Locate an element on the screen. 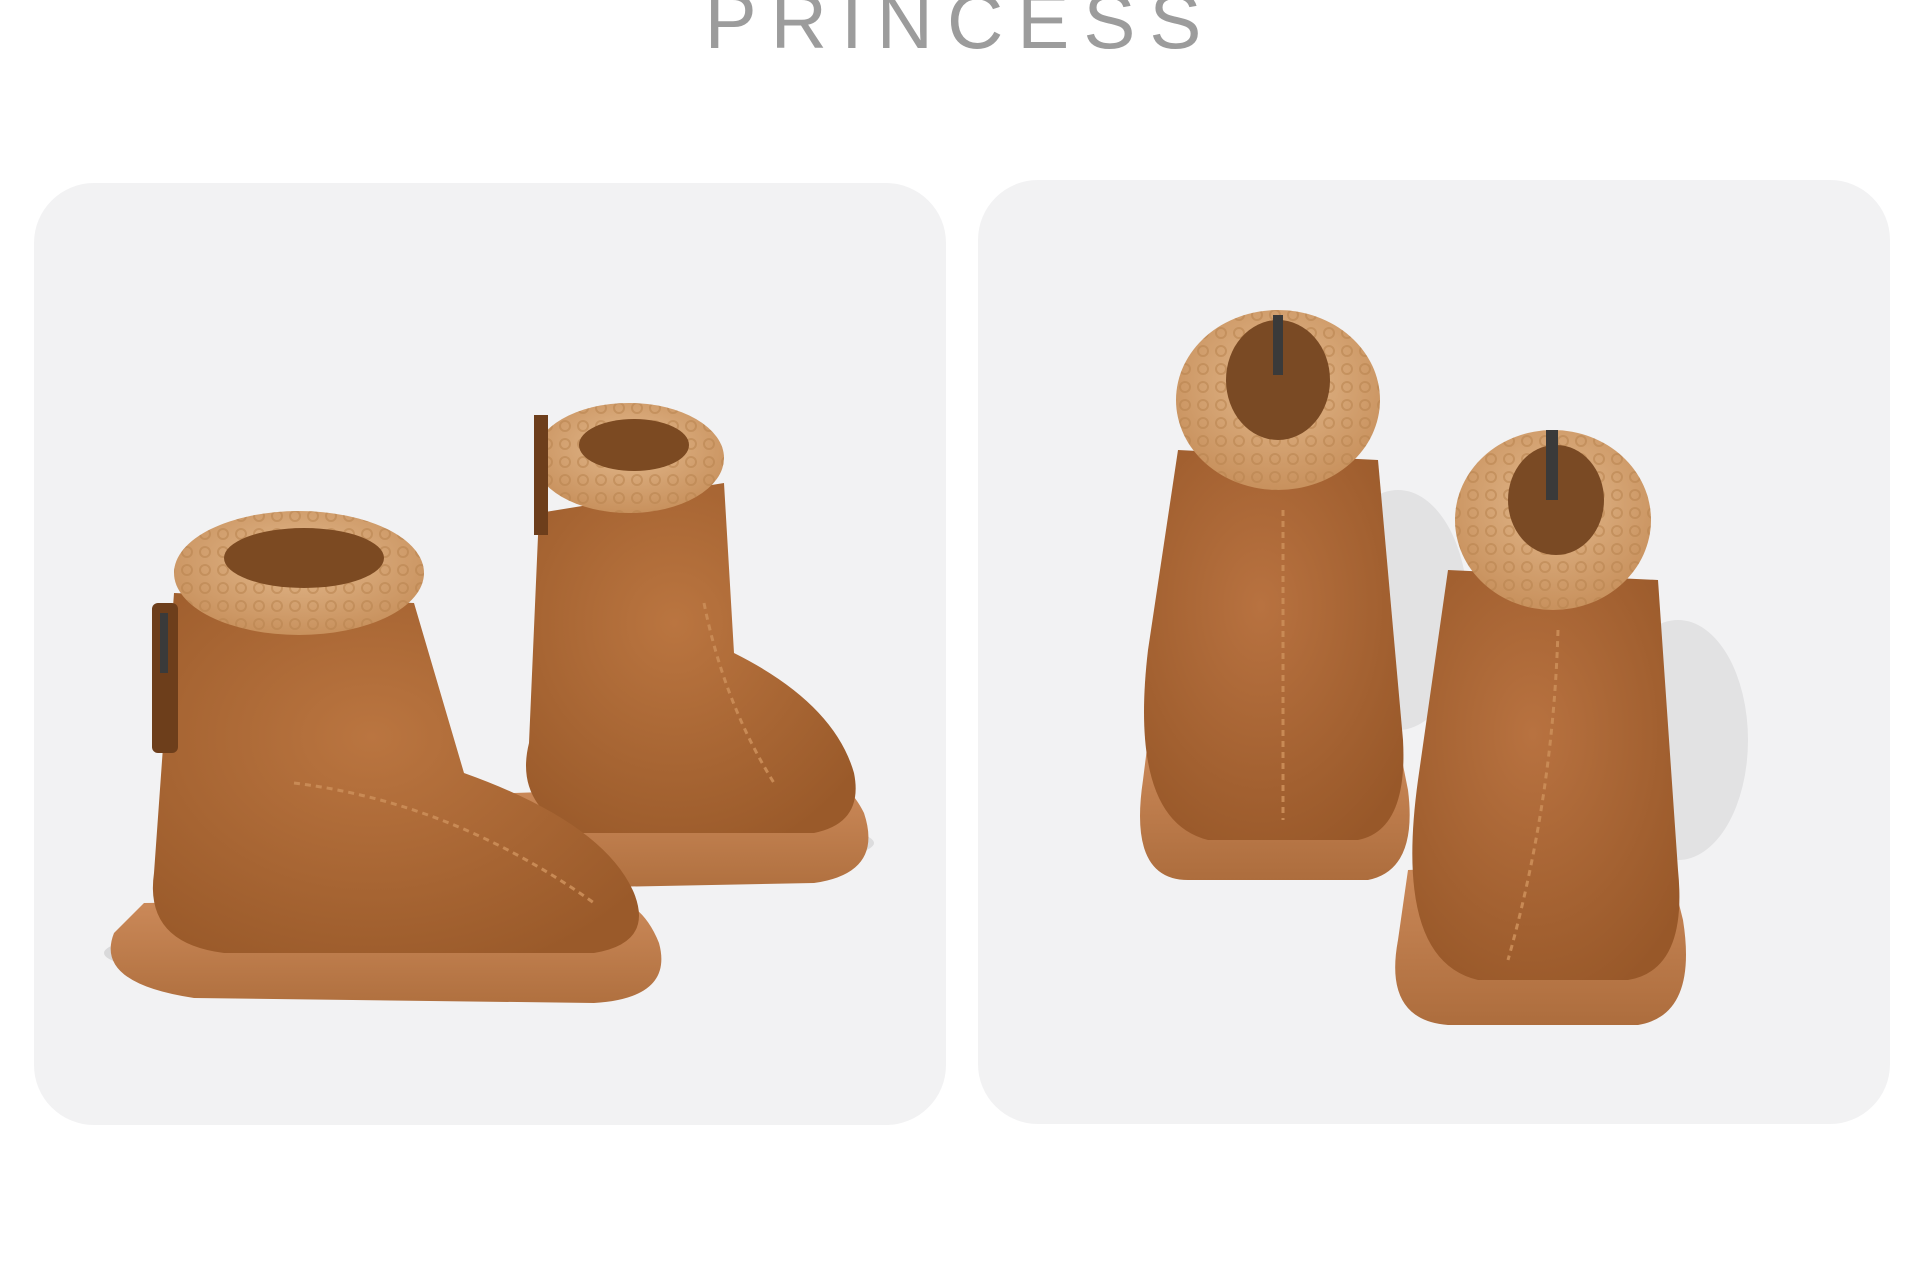 The width and height of the screenshot is (1920, 1275). boot-back-left is located at coordinates (1275, 595).